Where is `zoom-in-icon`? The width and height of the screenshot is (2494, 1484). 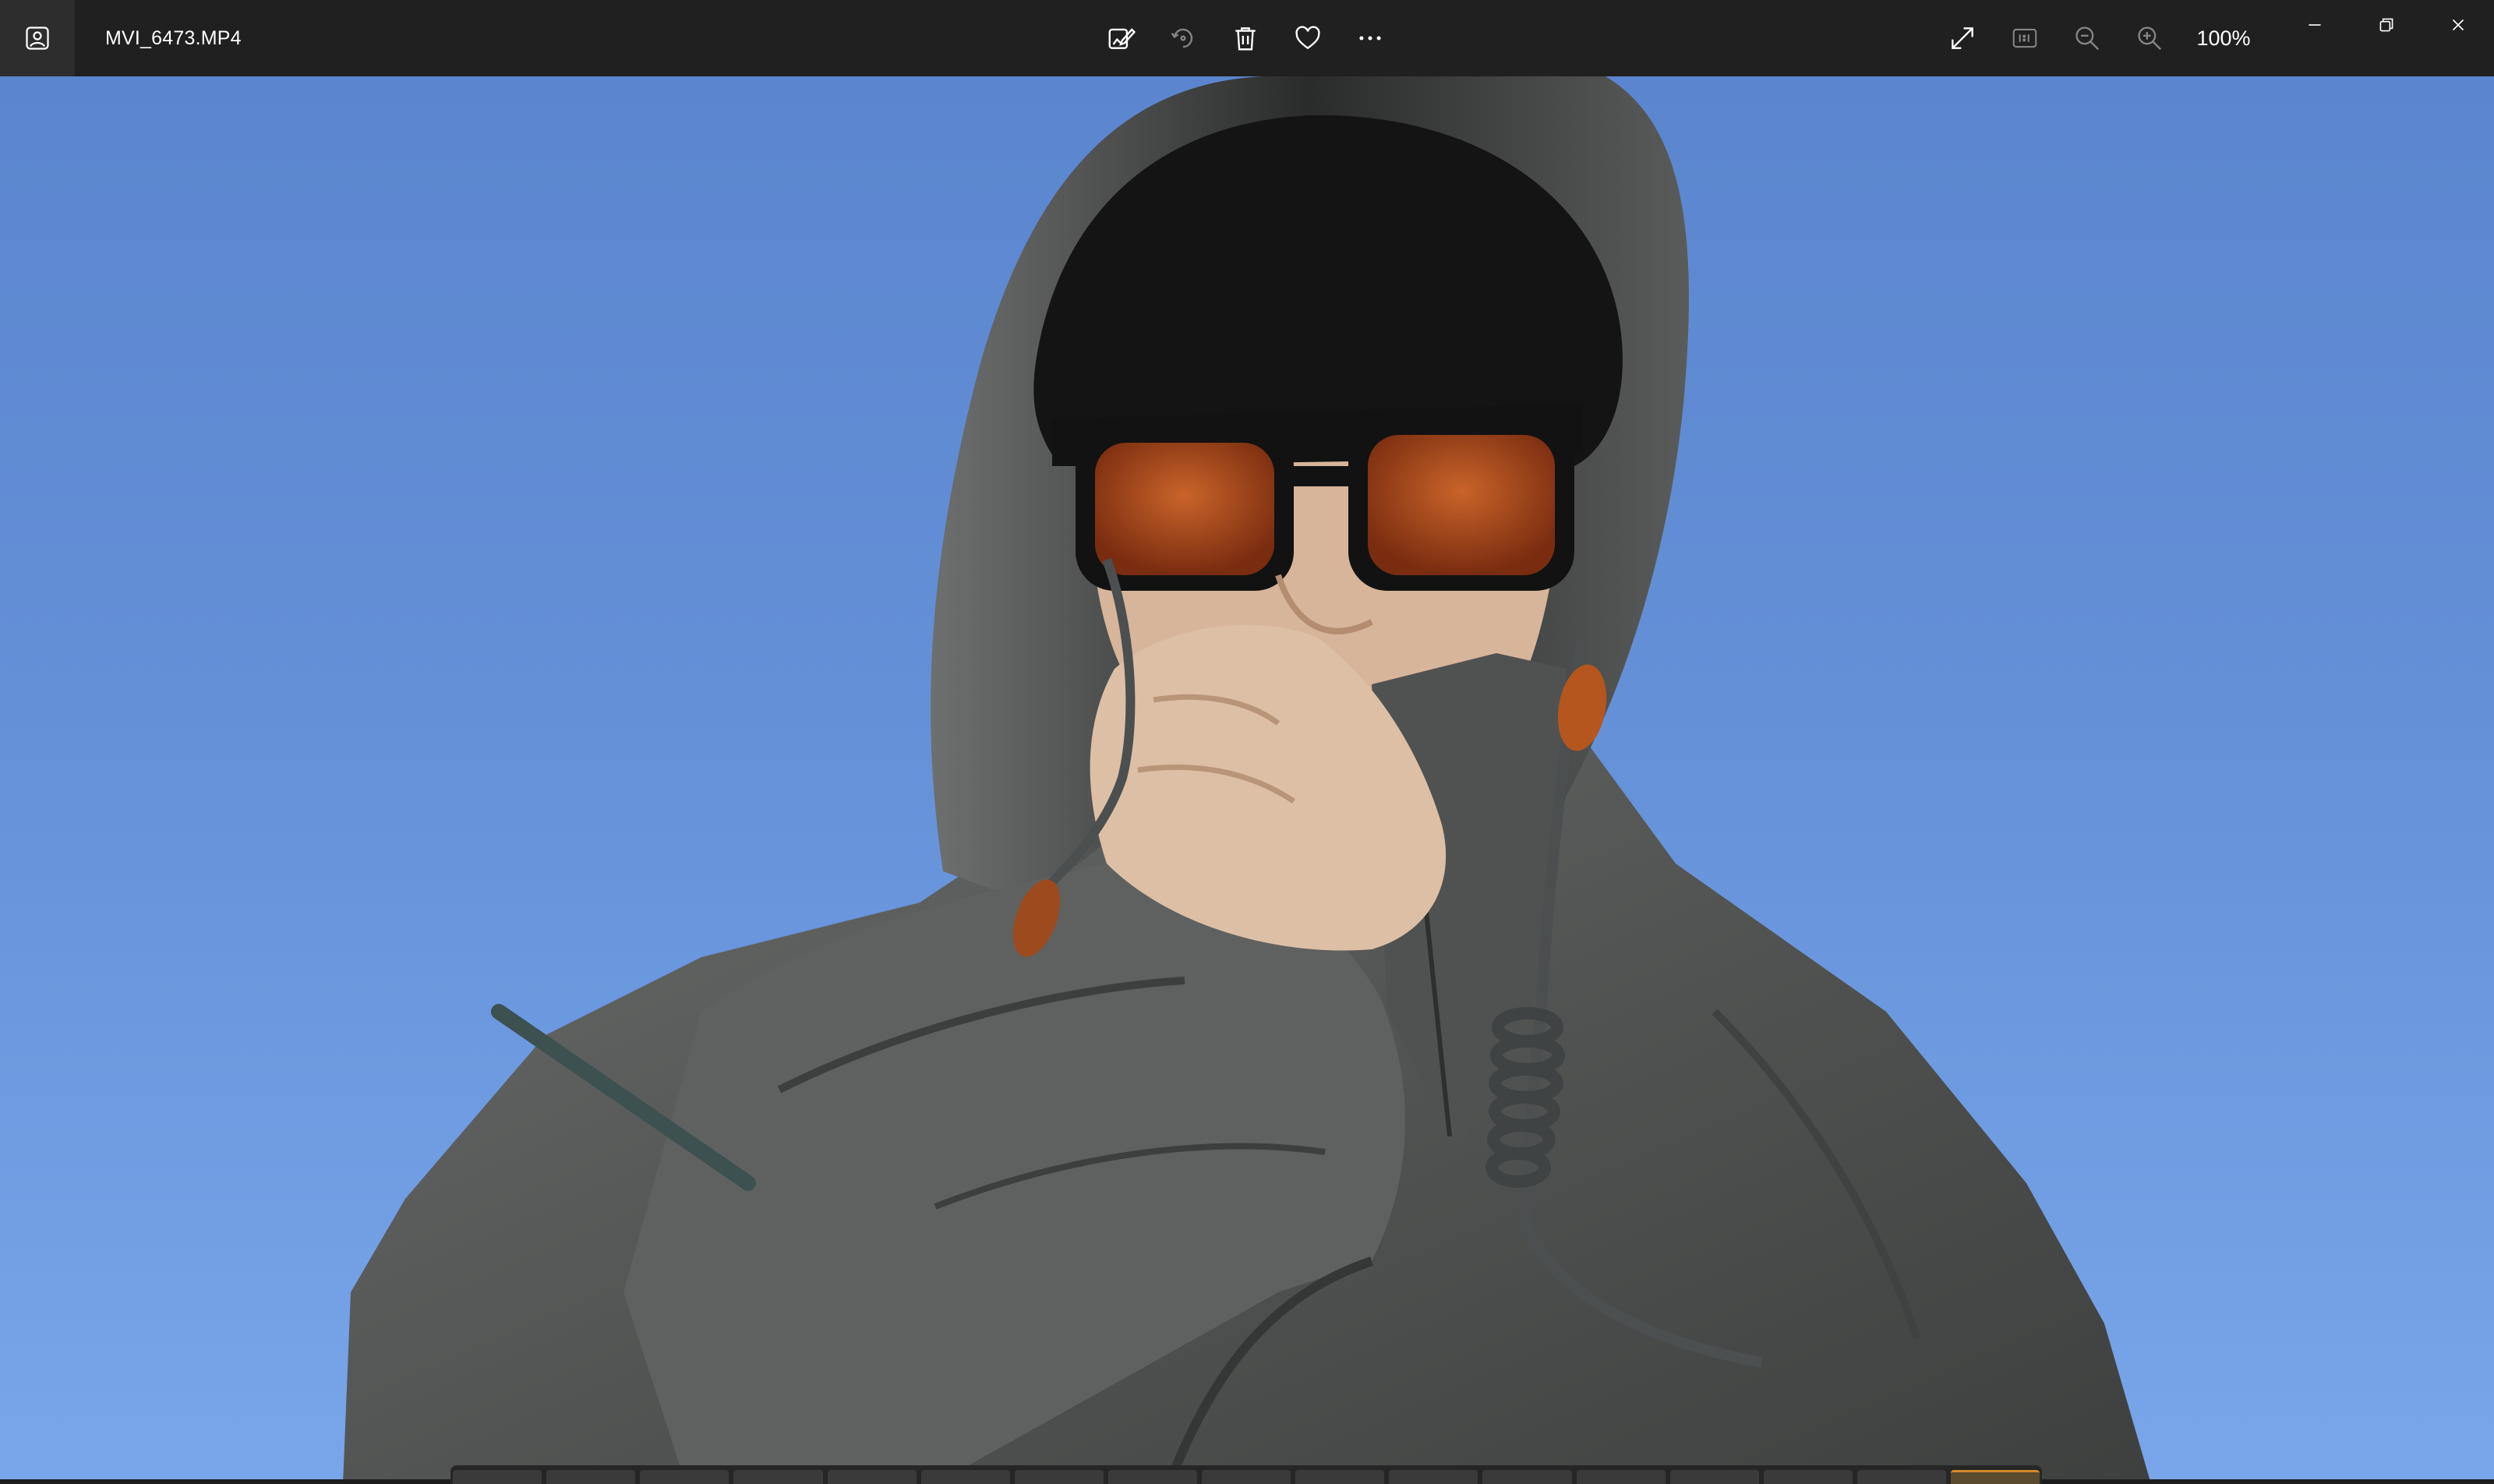 zoom-in-icon is located at coordinates (2150, 38).